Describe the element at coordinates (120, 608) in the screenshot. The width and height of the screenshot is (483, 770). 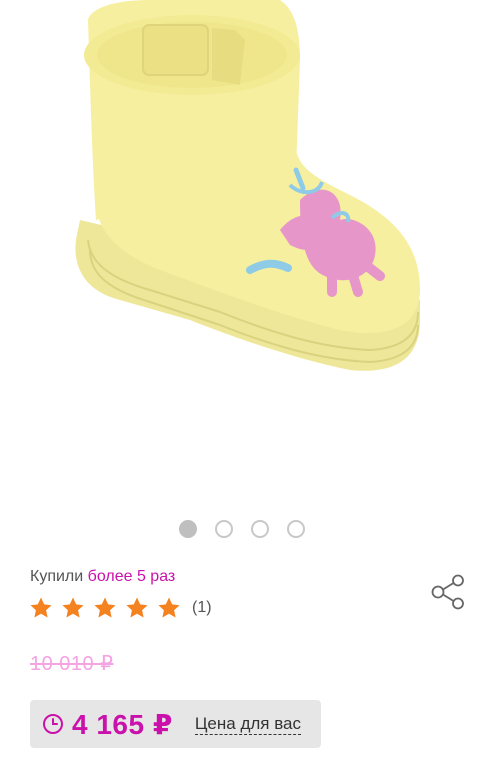
I see `product-rating: (1)` at that location.